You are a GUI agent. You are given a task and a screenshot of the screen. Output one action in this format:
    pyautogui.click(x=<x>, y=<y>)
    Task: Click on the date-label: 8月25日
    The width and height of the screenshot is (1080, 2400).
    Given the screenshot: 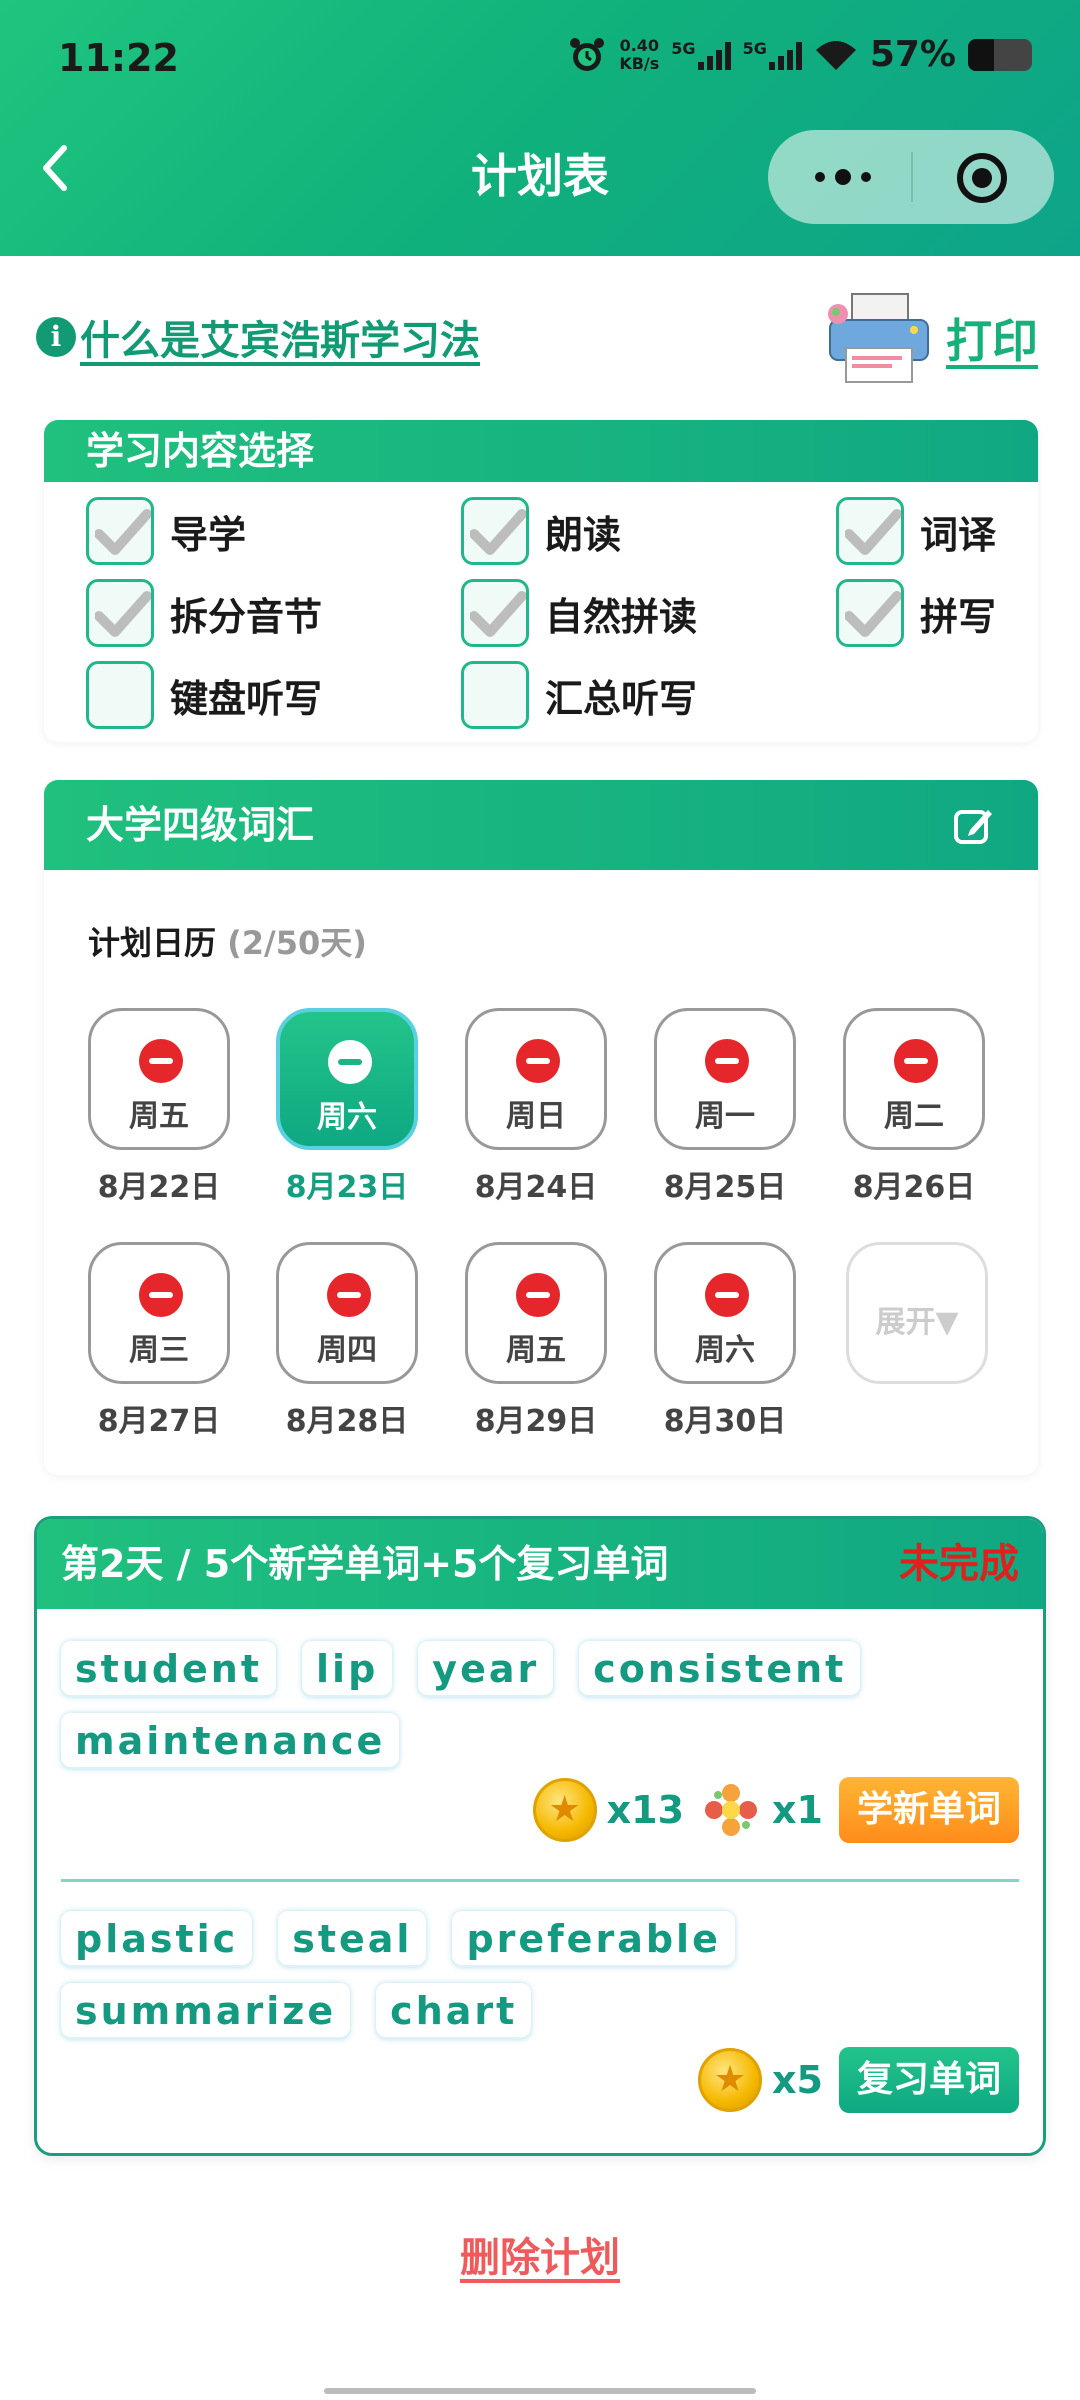 What is the action you would take?
    pyautogui.click(x=725, y=1187)
    